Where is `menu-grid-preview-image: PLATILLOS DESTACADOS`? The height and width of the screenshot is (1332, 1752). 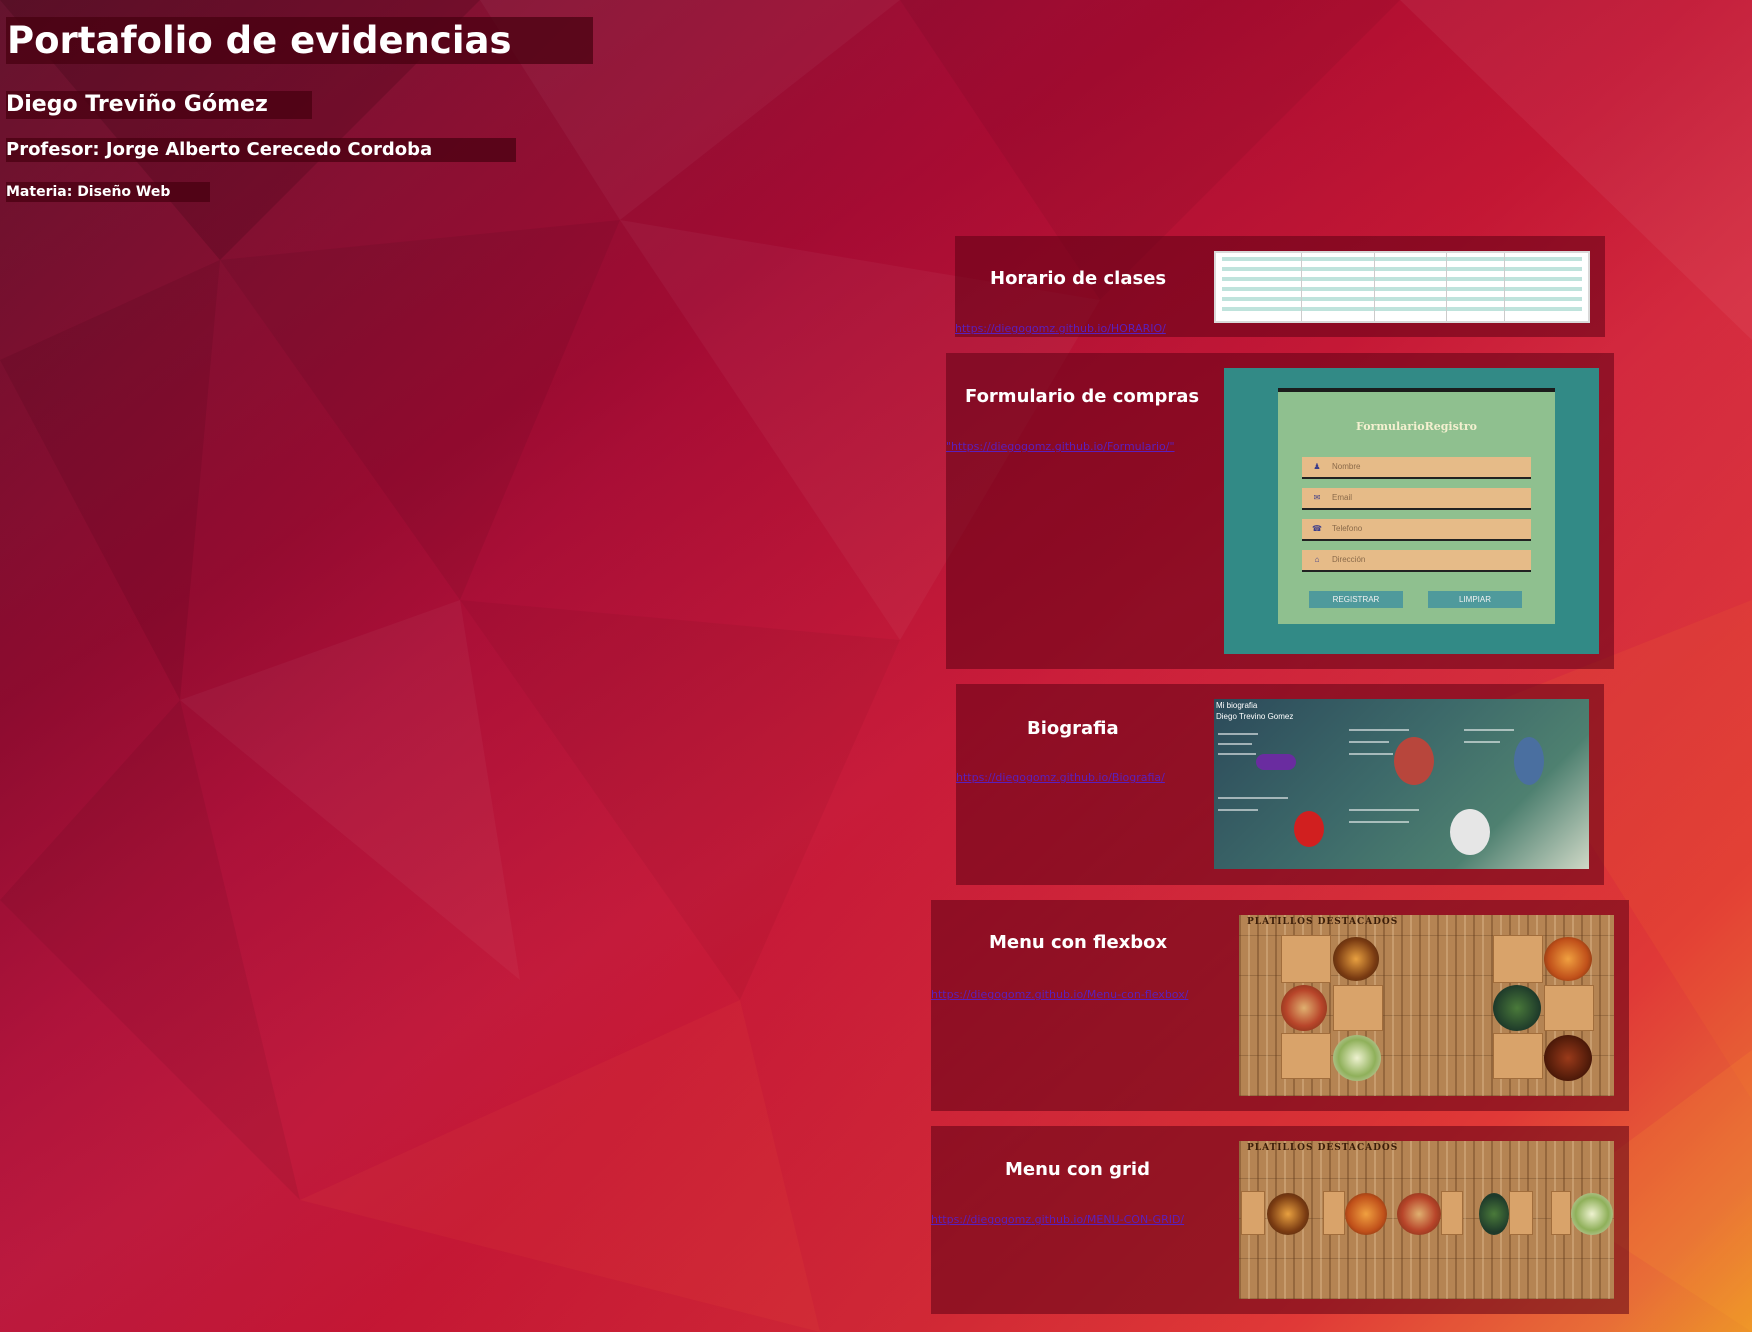
menu-grid-preview-image: PLATILLOS DESTACADOS is located at coordinates (1426, 1220).